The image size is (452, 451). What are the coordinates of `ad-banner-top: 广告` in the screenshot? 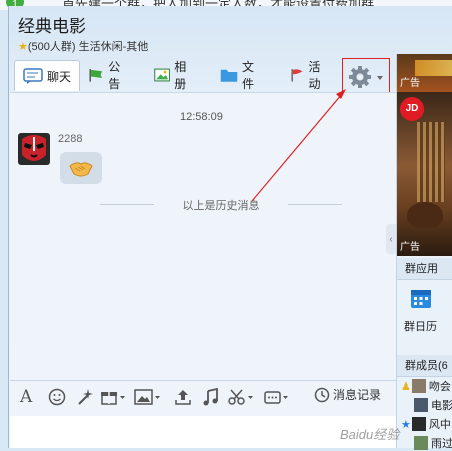 It's located at (424, 73).